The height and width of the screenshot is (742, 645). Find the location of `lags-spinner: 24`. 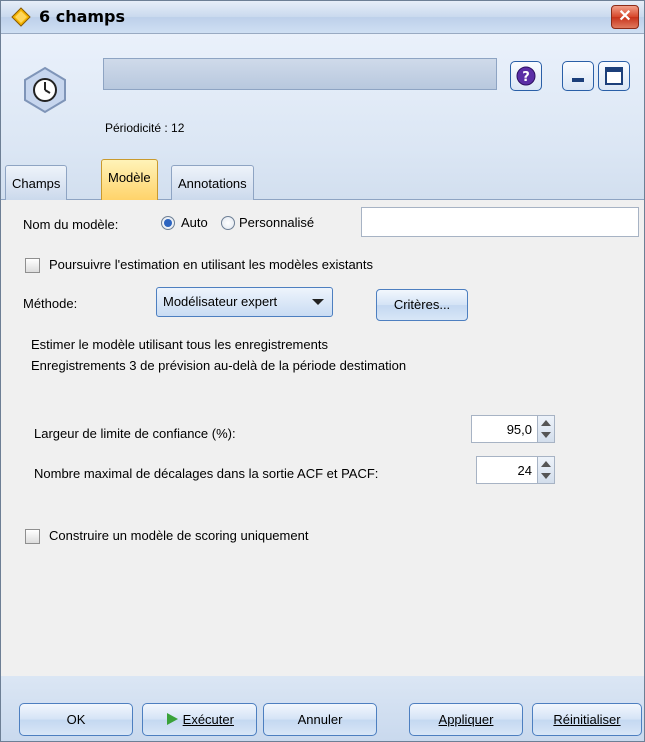

lags-spinner: 24 is located at coordinates (515, 470).